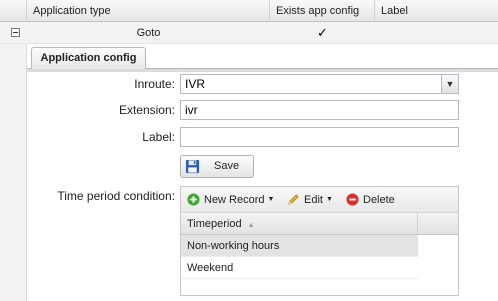 The width and height of the screenshot is (498, 301). Describe the element at coordinates (249, 33) in the screenshot. I see `table-row: Goto ✓` at that location.